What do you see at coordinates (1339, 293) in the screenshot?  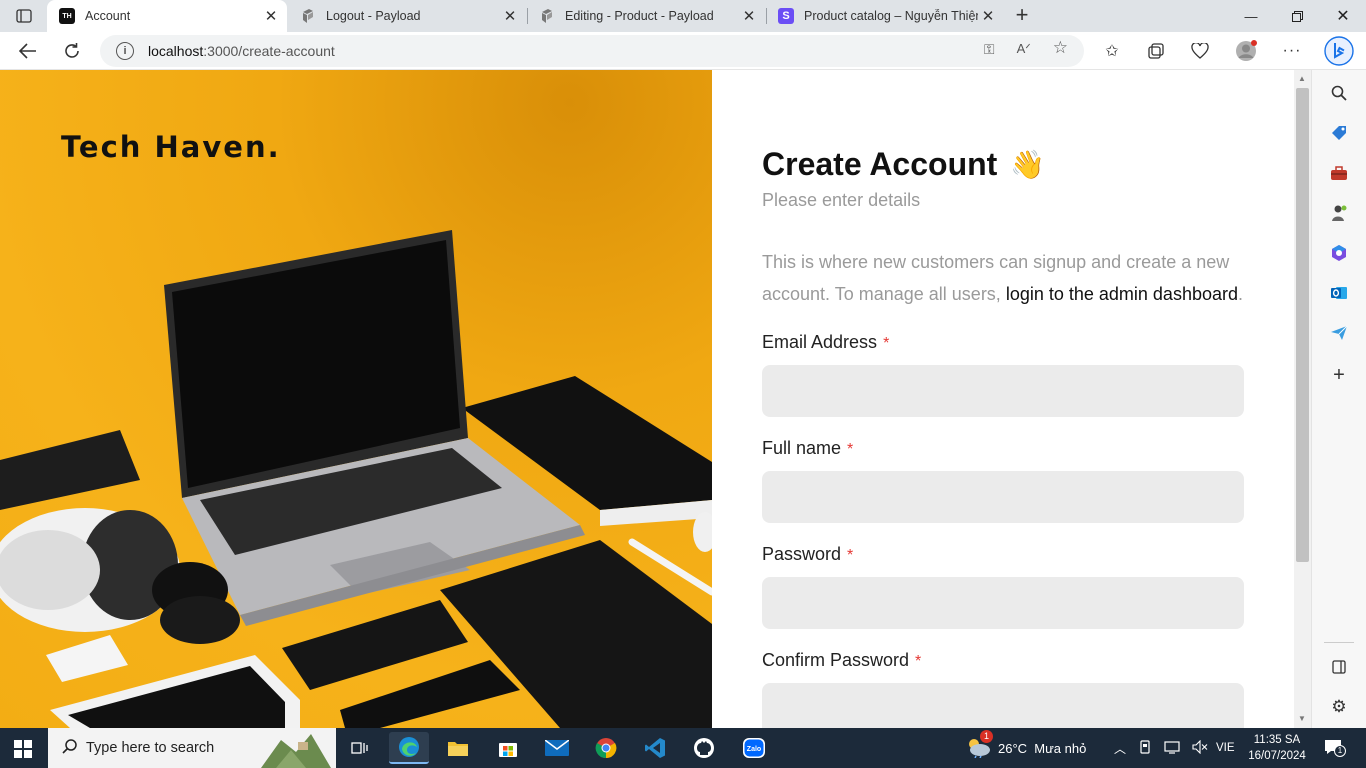 I see `outlook-icon` at bounding box center [1339, 293].